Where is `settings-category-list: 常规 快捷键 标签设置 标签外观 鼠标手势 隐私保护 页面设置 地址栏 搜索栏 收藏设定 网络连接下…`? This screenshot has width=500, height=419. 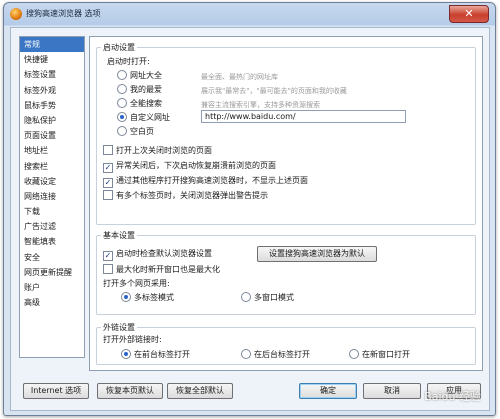
settings-category-list: 常规 快捷键 标签设置 标签外观 鼠标手势 隐私保护 页面设置 地址栏 搜索栏 收藏设定 网络连接下… is located at coordinates (52, 197).